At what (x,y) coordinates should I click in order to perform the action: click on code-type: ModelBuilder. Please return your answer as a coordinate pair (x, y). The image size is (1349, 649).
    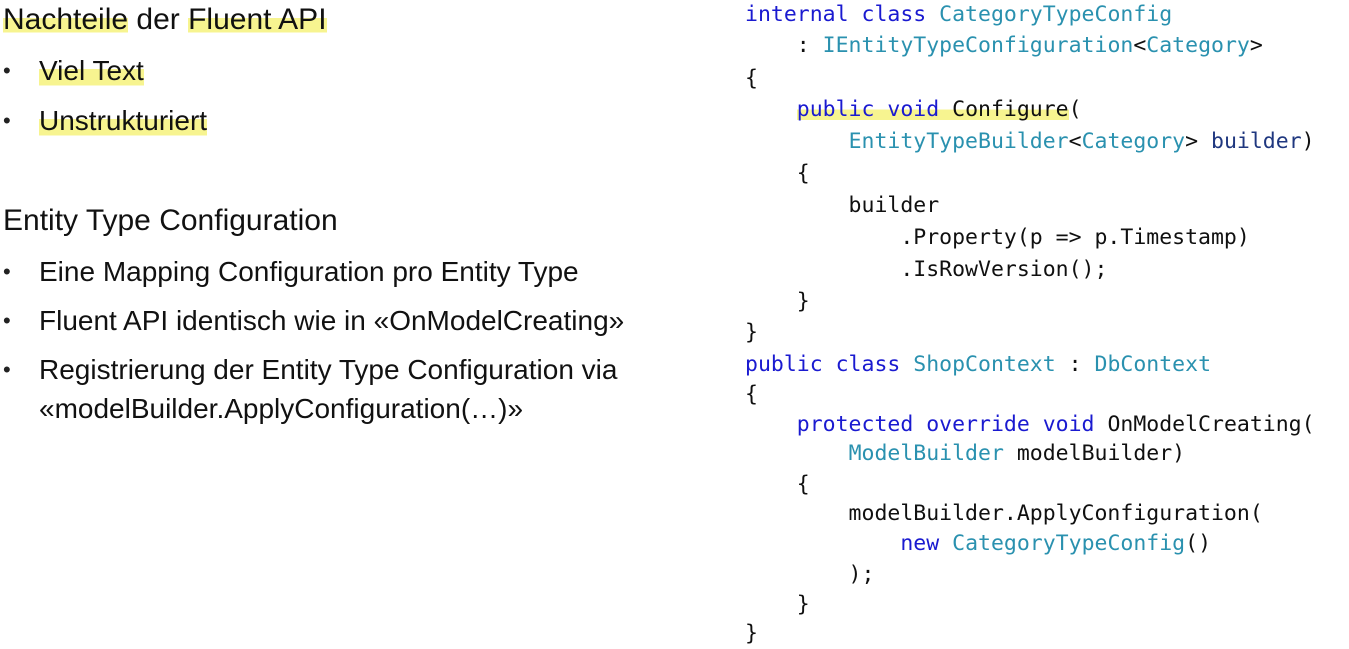
    Looking at the image, I should click on (926, 453).